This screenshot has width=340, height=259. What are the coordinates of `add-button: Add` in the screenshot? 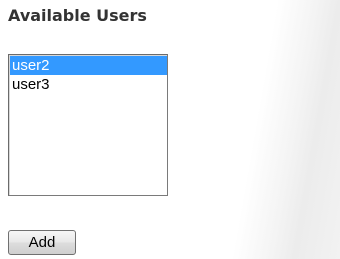 It's located at (42, 242).